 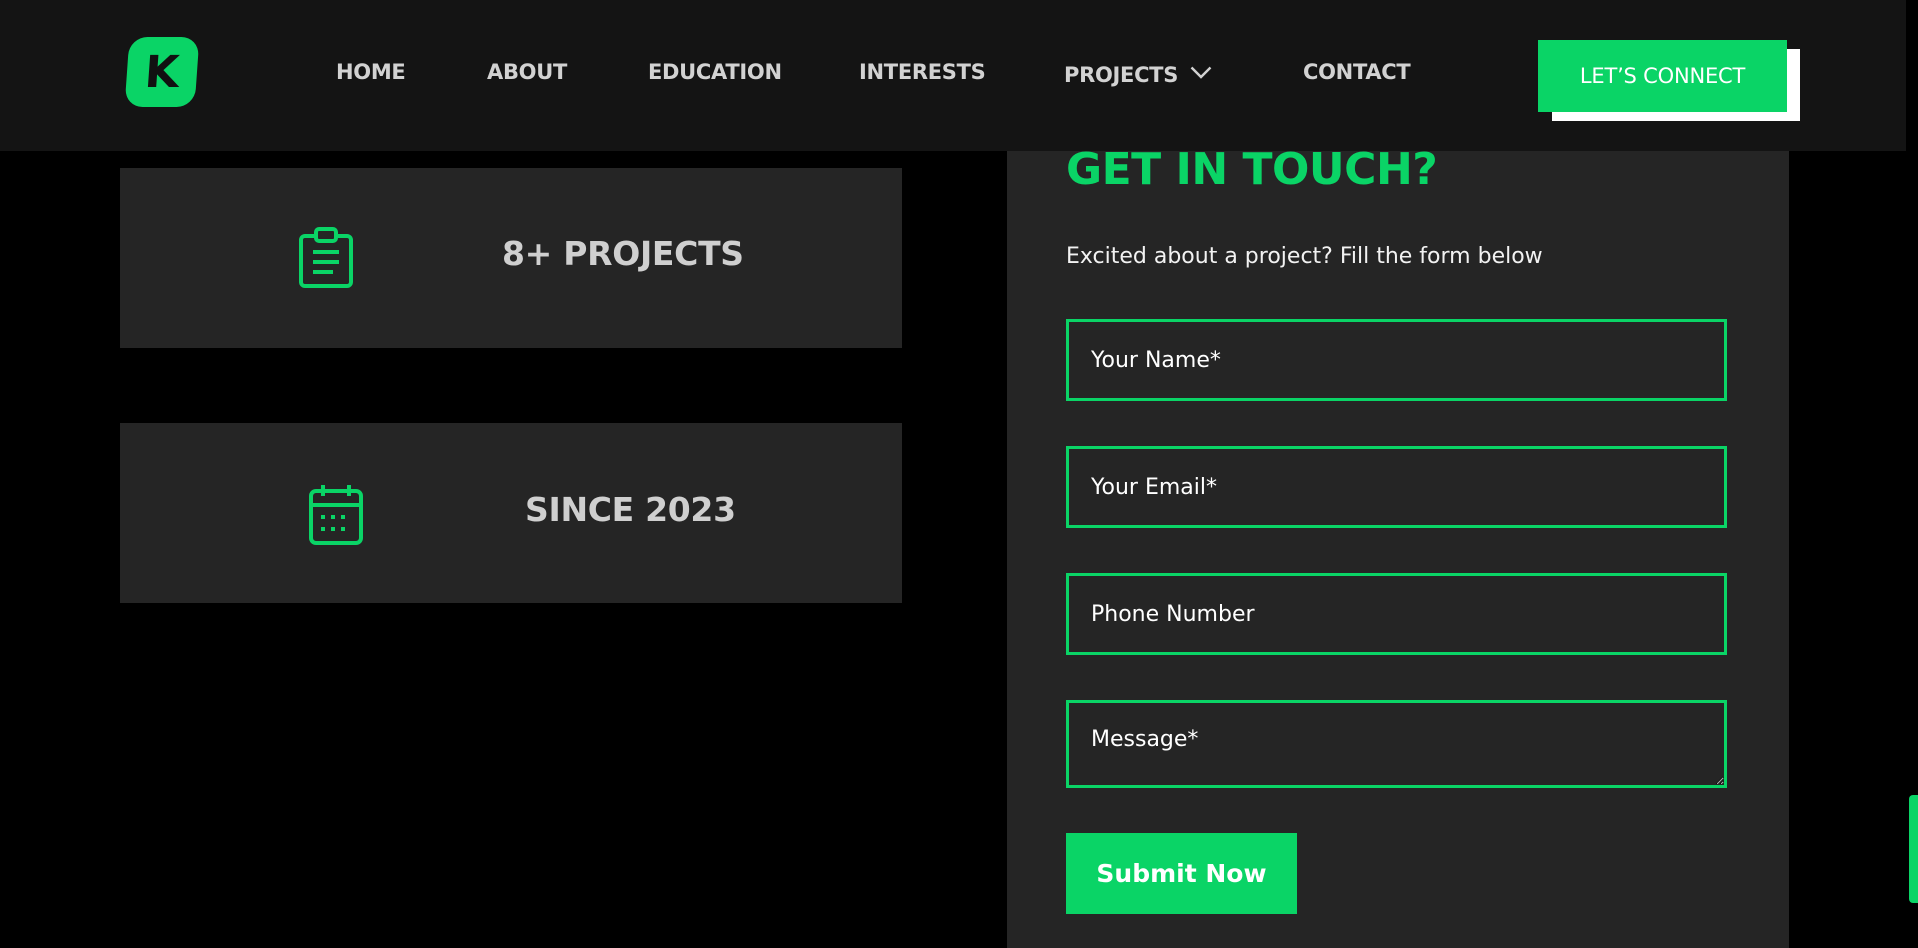 I want to click on name-field, so click(x=1396, y=360).